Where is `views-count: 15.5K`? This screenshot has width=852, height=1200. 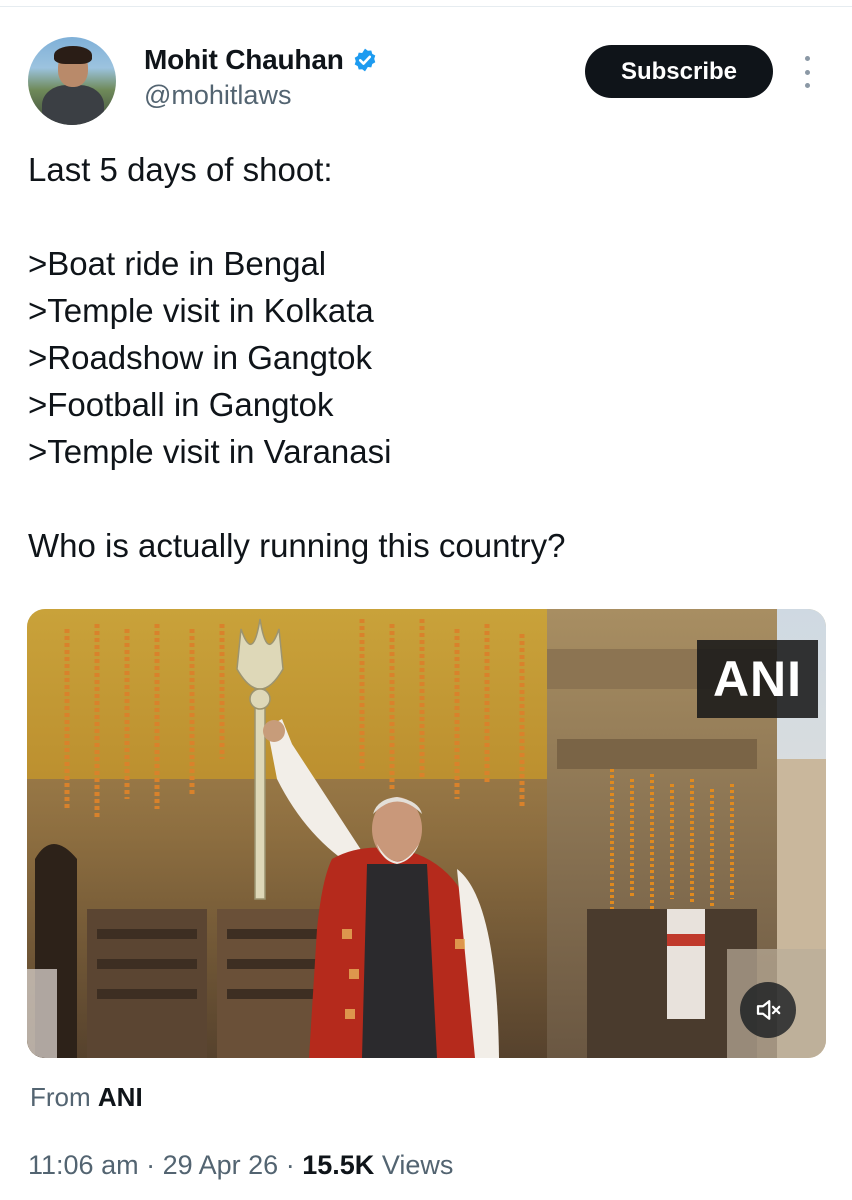
views-count: 15.5K is located at coordinates (338, 1165).